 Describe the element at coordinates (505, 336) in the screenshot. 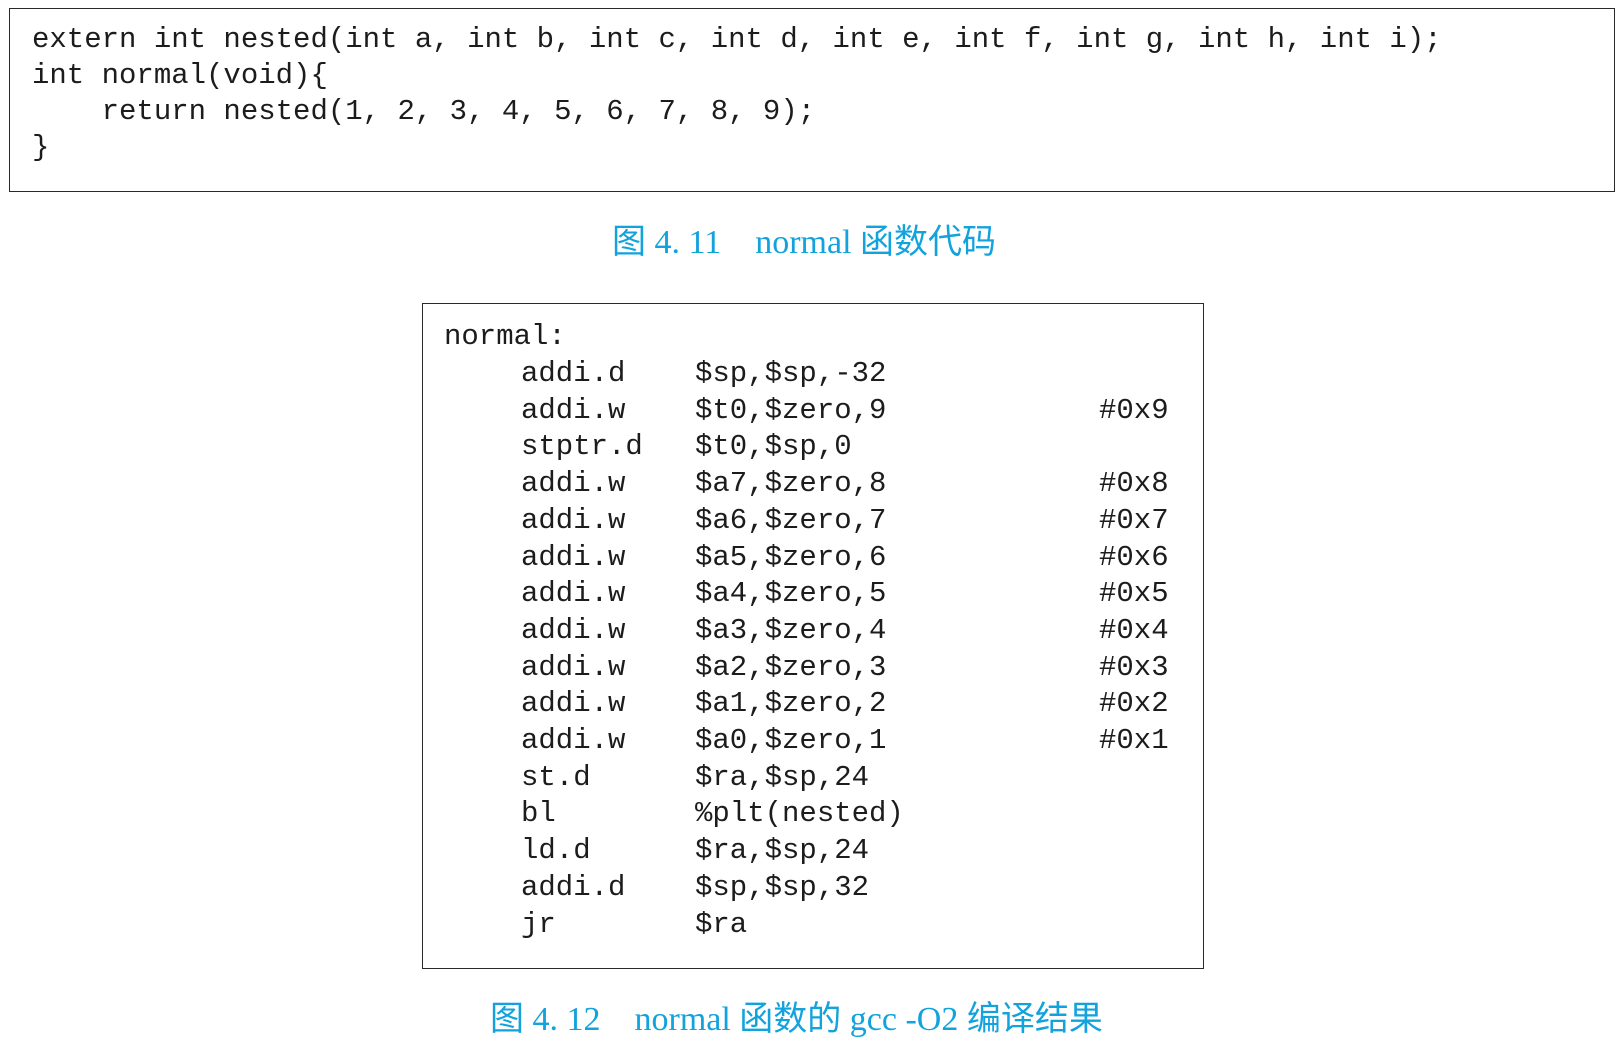

I see `asm-label-normal: normal:` at that location.